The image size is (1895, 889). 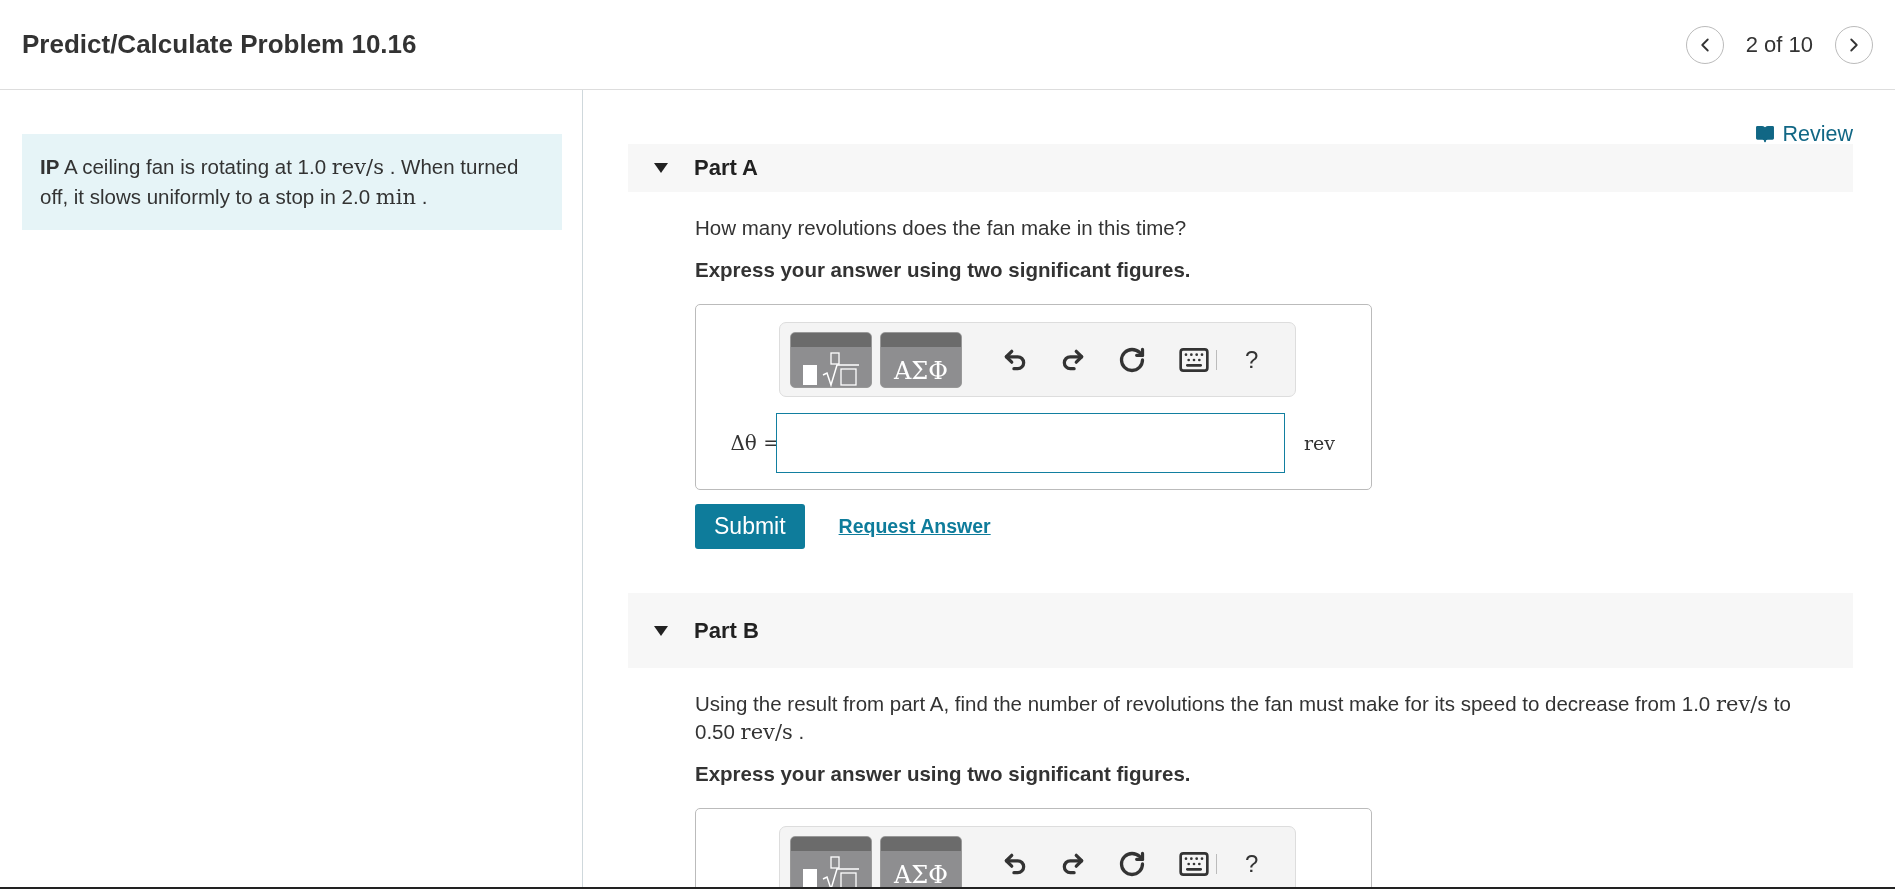 I want to click on problem-statement: IP A ceiling fan is rotating at 1.0 rev/s . When turned off, it slows uniformly to a stop in 2.0 min ., so click(x=292, y=182).